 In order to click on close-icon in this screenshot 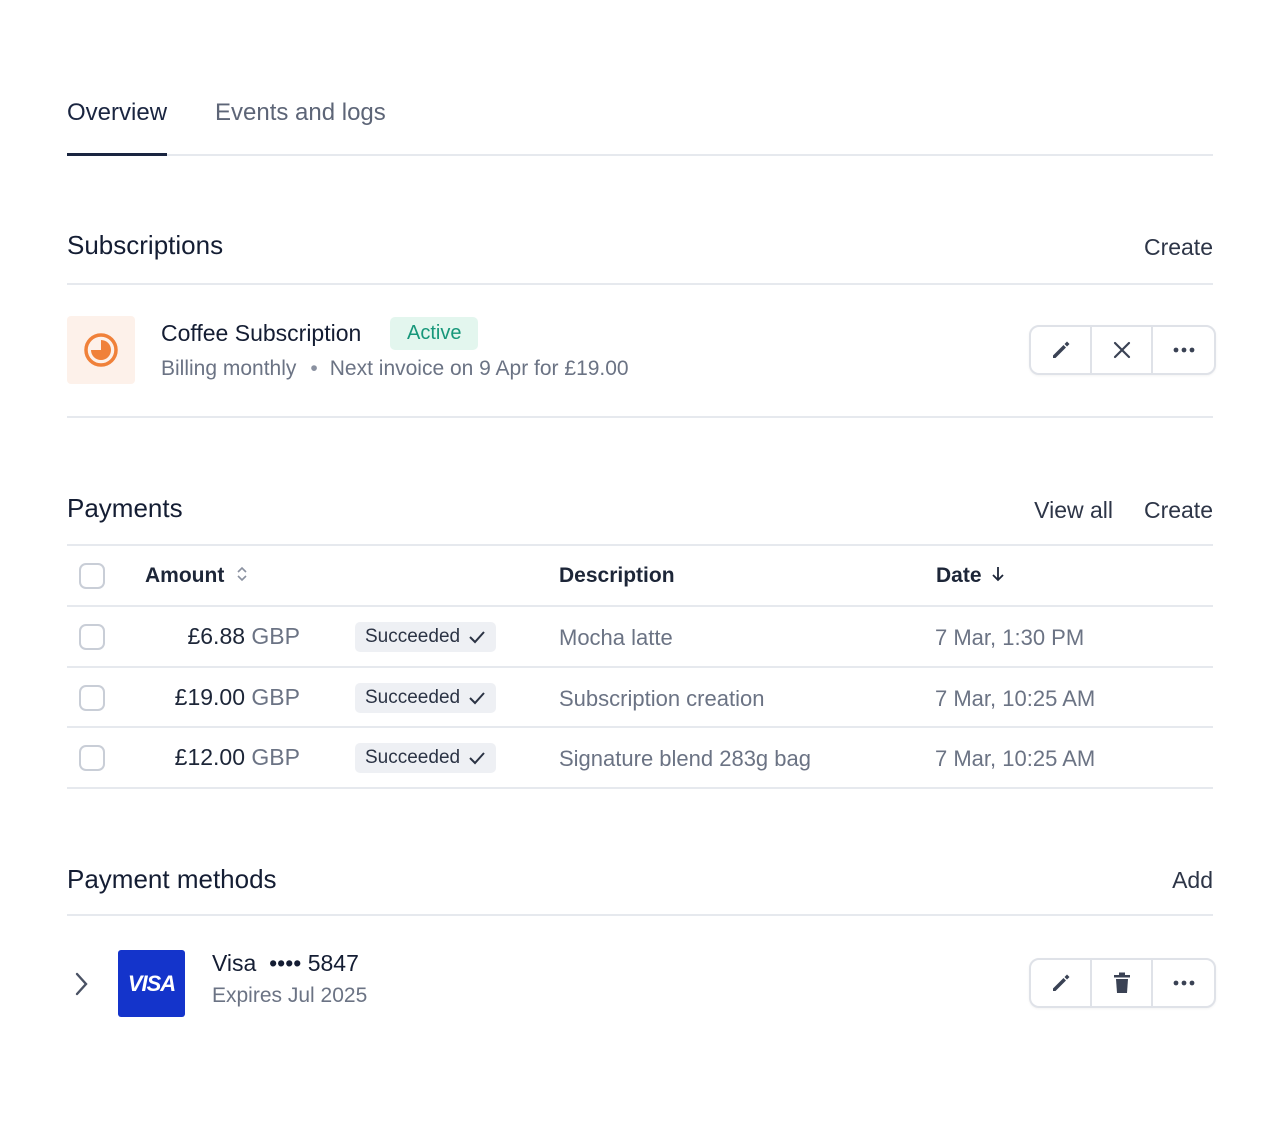, I will do `click(1121, 350)`.